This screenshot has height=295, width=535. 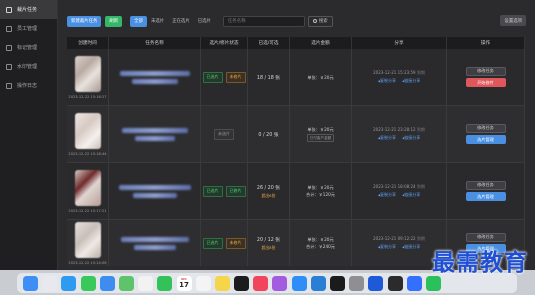 What do you see at coordinates (395, 283) in the screenshot?
I see `terminal-icon` at bounding box center [395, 283].